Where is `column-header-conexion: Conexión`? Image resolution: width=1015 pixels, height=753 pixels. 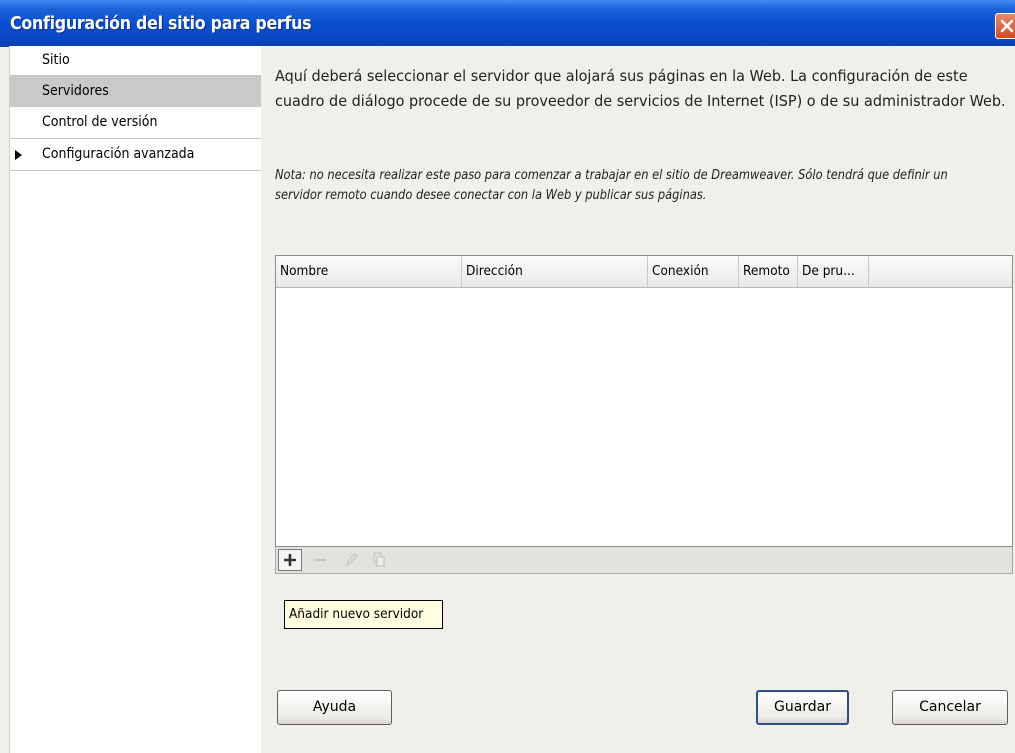 column-header-conexion: Conexión is located at coordinates (693, 271).